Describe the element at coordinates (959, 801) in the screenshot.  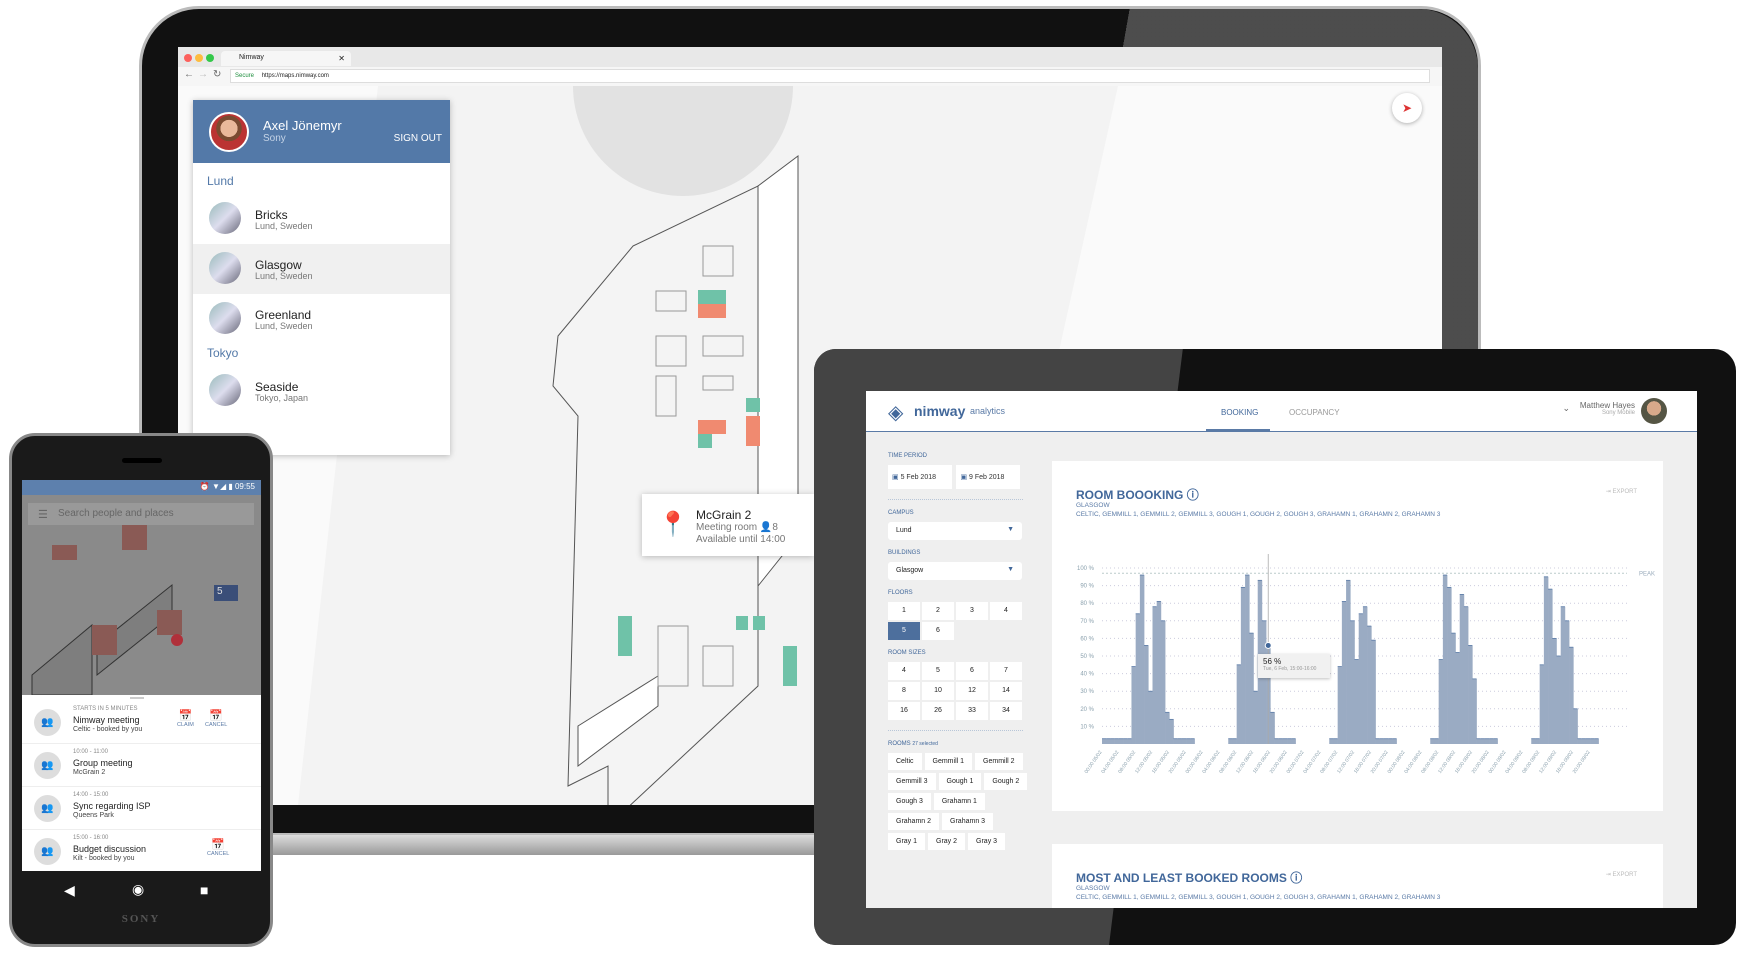
I see `room-chip: Grahamn 1` at that location.